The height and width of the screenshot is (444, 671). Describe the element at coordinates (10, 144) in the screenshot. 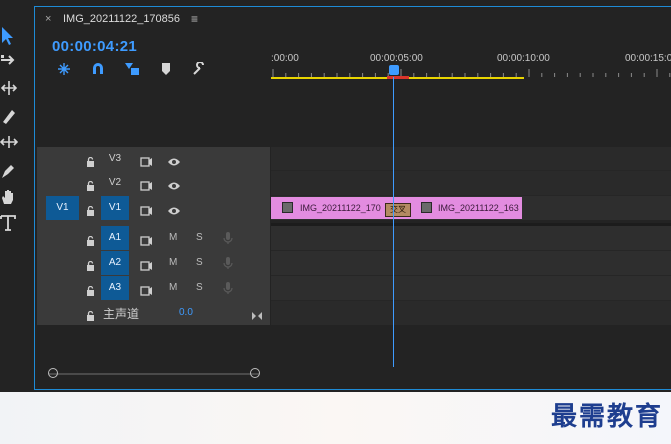

I see `slip-tool-icon` at that location.